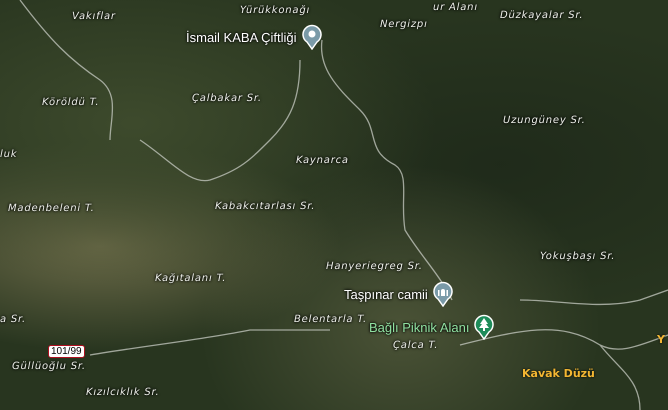 The width and height of the screenshot is (668, 410). What do you see at coordinates (227, 98) in the screenshot?
I see `place-name-label: Çalbakar Sr.` at bounding box center [227, 98].